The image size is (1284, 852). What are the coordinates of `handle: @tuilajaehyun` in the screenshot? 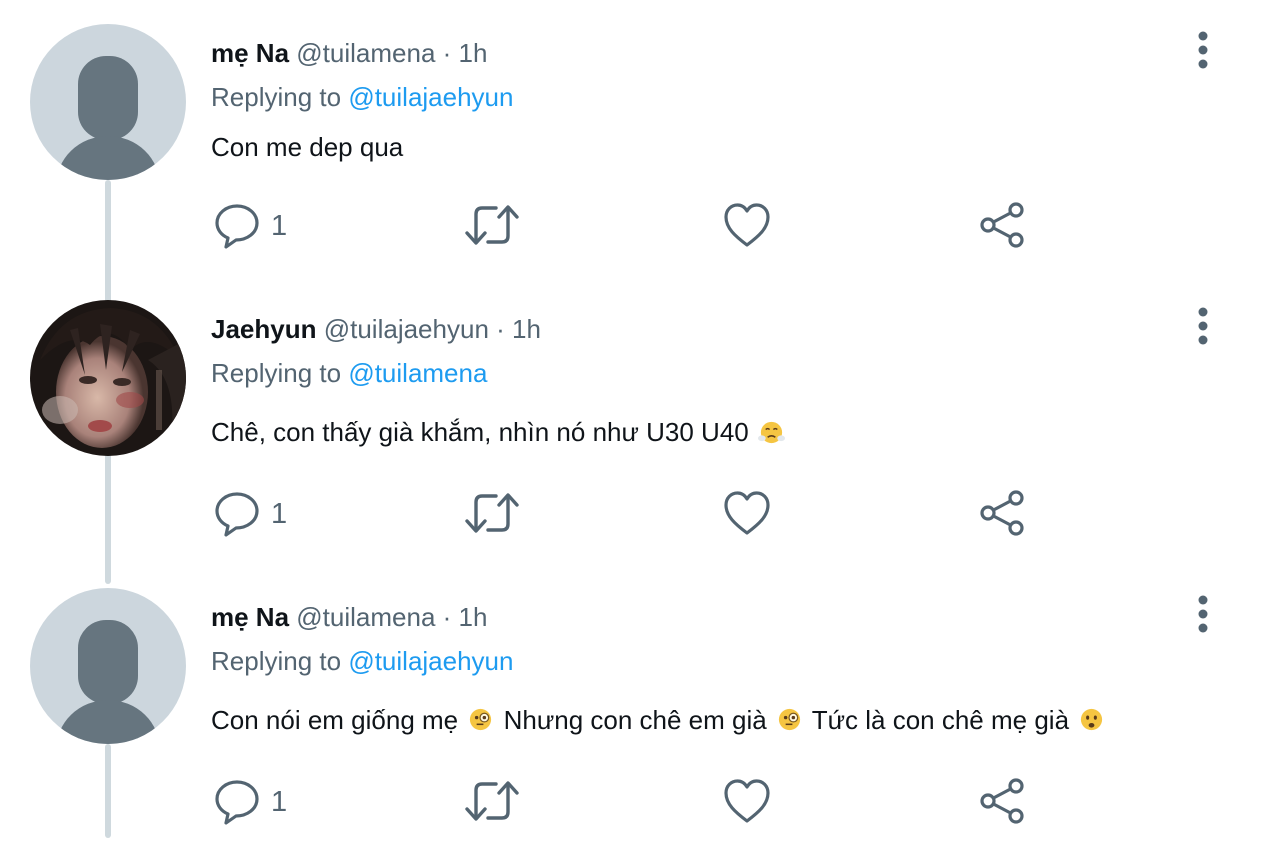 It's located at (406, 329).